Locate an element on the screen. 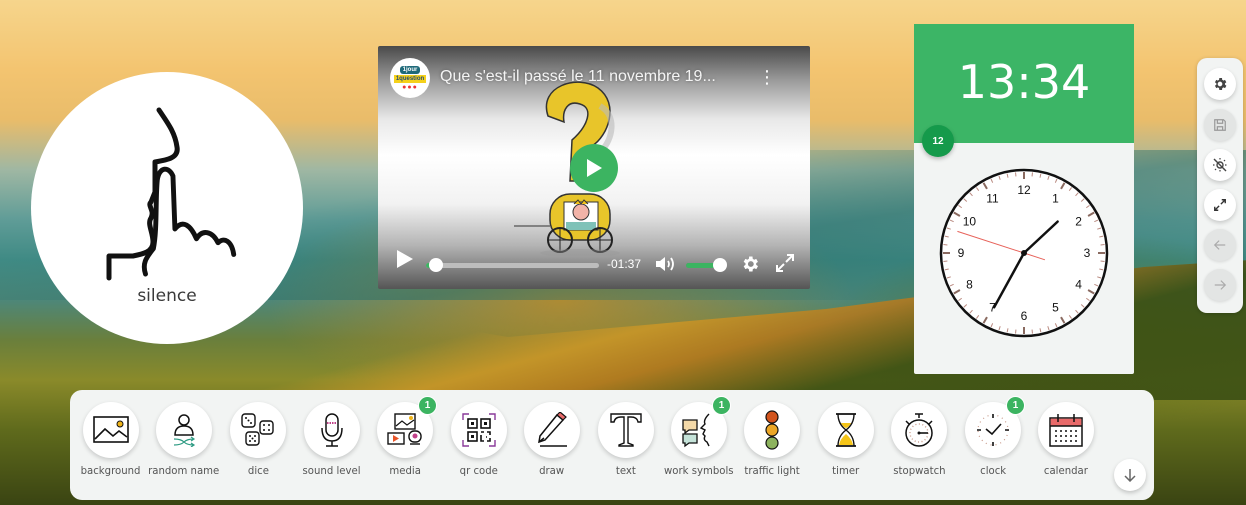 This screenshot has width=1246, height=505. save-button is located at coordinates (1220, 125).